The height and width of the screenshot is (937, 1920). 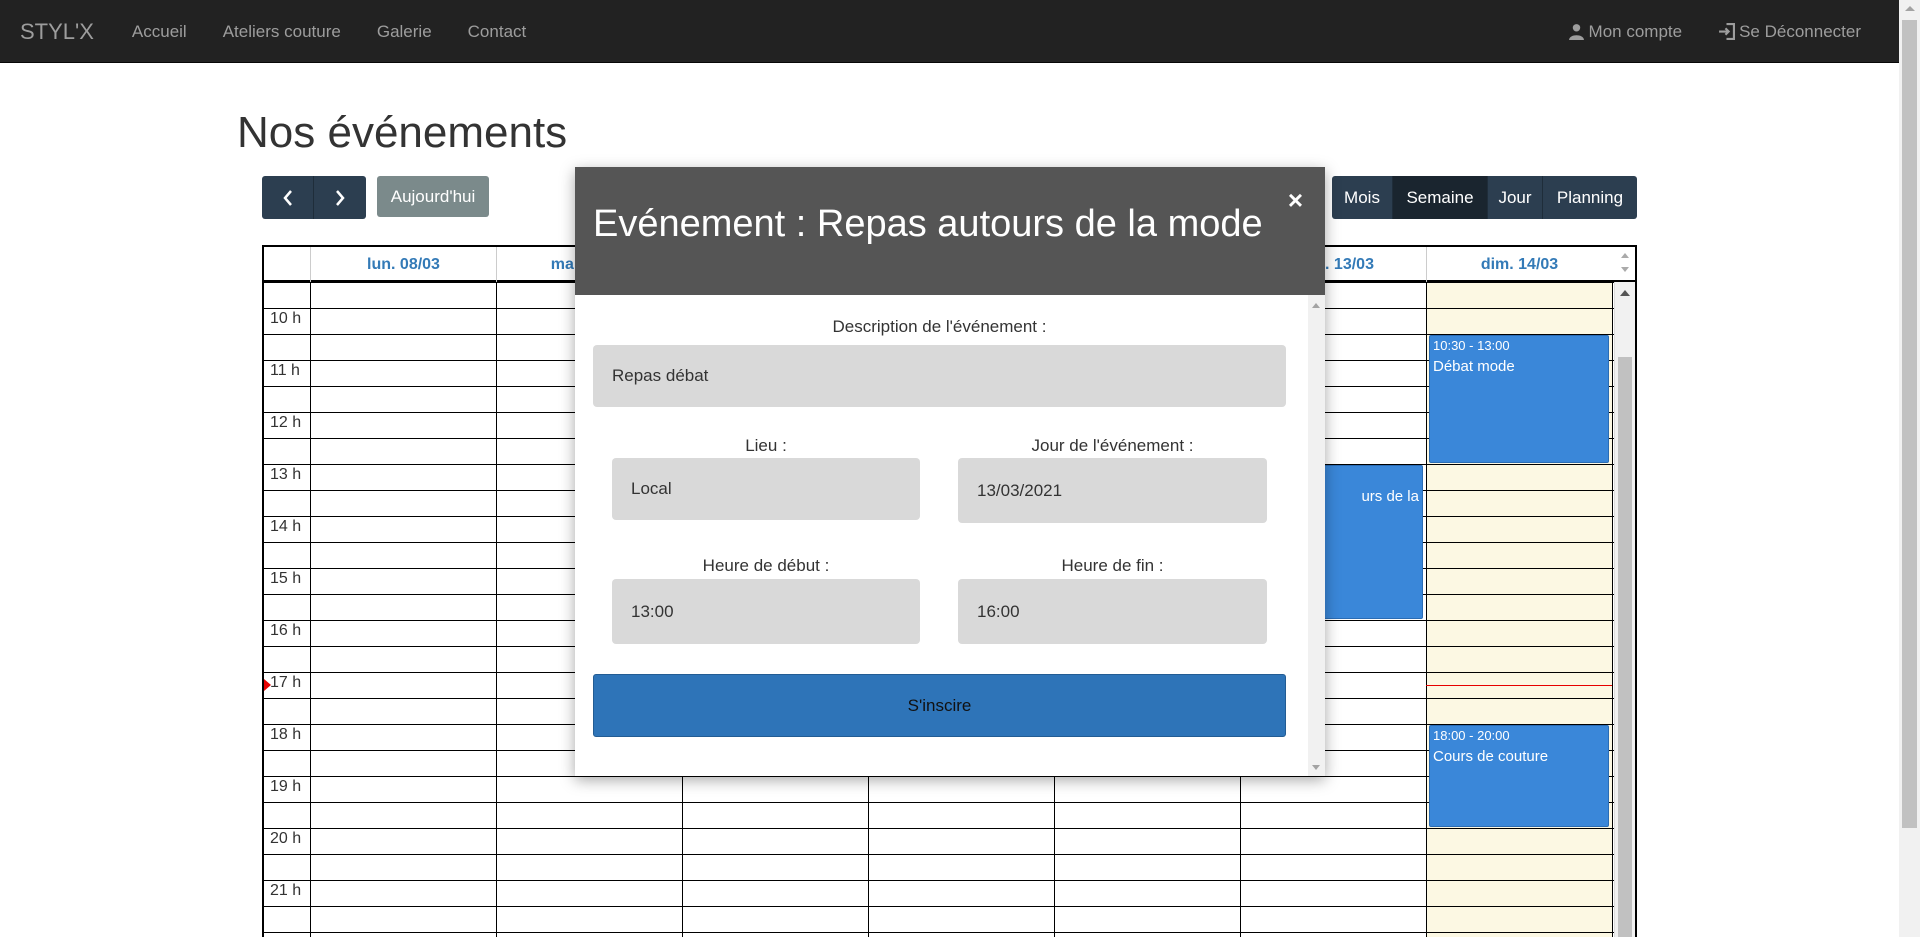 I want to click on event-title: Débat mode, so click(x=1474, y=366).